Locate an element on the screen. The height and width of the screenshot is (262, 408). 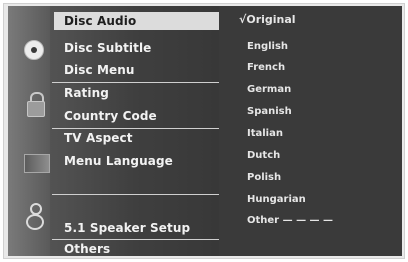
option-label: Original is located at coordinates (271, 19).